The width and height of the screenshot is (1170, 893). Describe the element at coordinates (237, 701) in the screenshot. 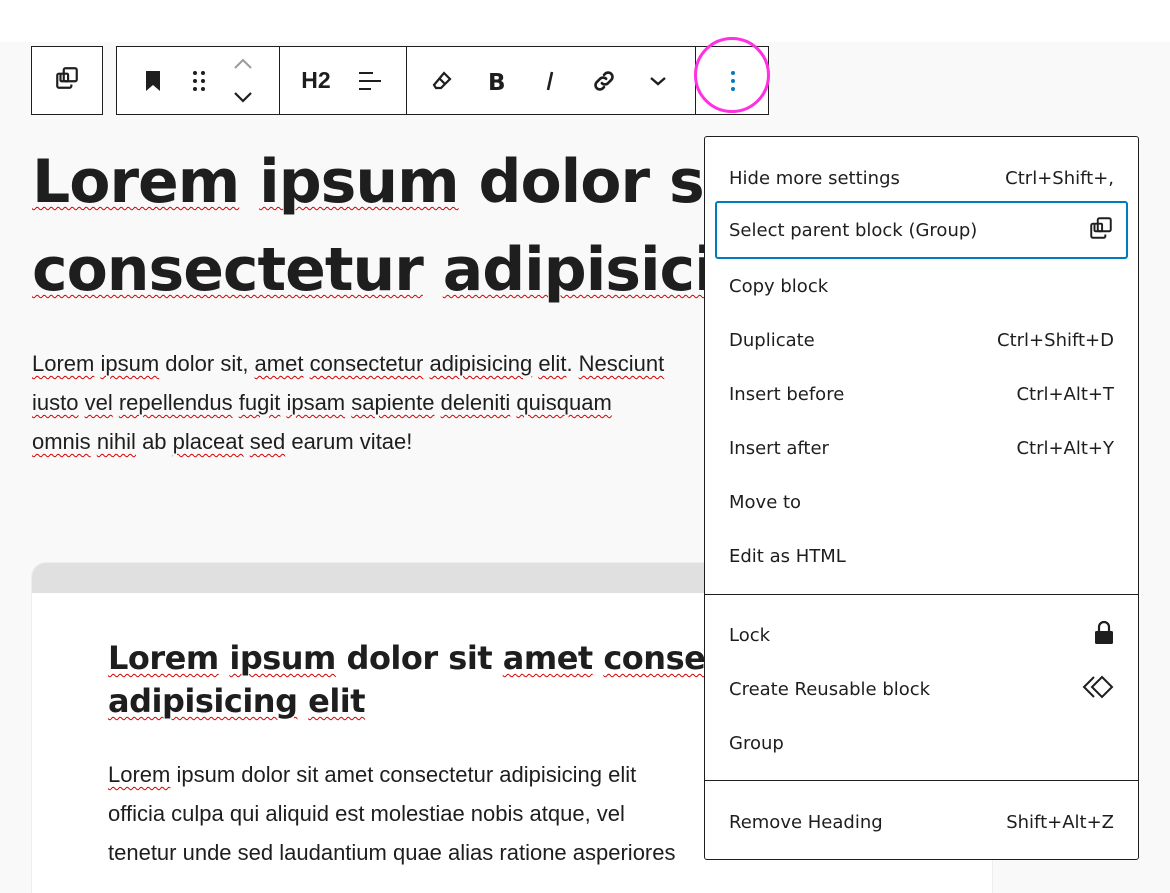

I see `card-heading-line-2: adipisicing elit` at that location.